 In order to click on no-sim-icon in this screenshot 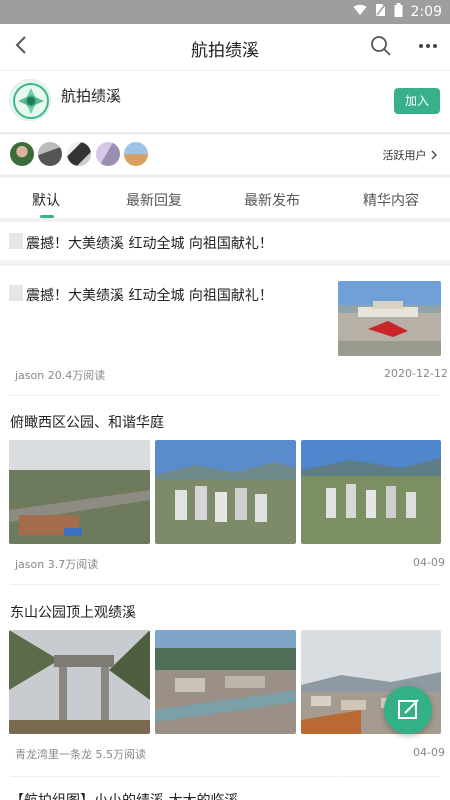, I will do `click(380, 12)`.